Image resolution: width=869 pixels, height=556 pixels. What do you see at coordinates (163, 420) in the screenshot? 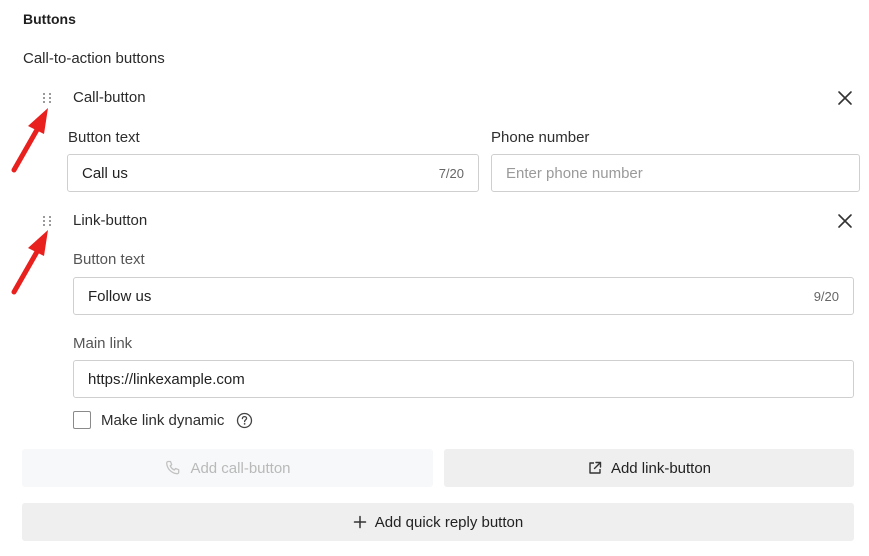
I see `make-link-dynamic-label: Make link dynamic` at bounding box center [163, 420].